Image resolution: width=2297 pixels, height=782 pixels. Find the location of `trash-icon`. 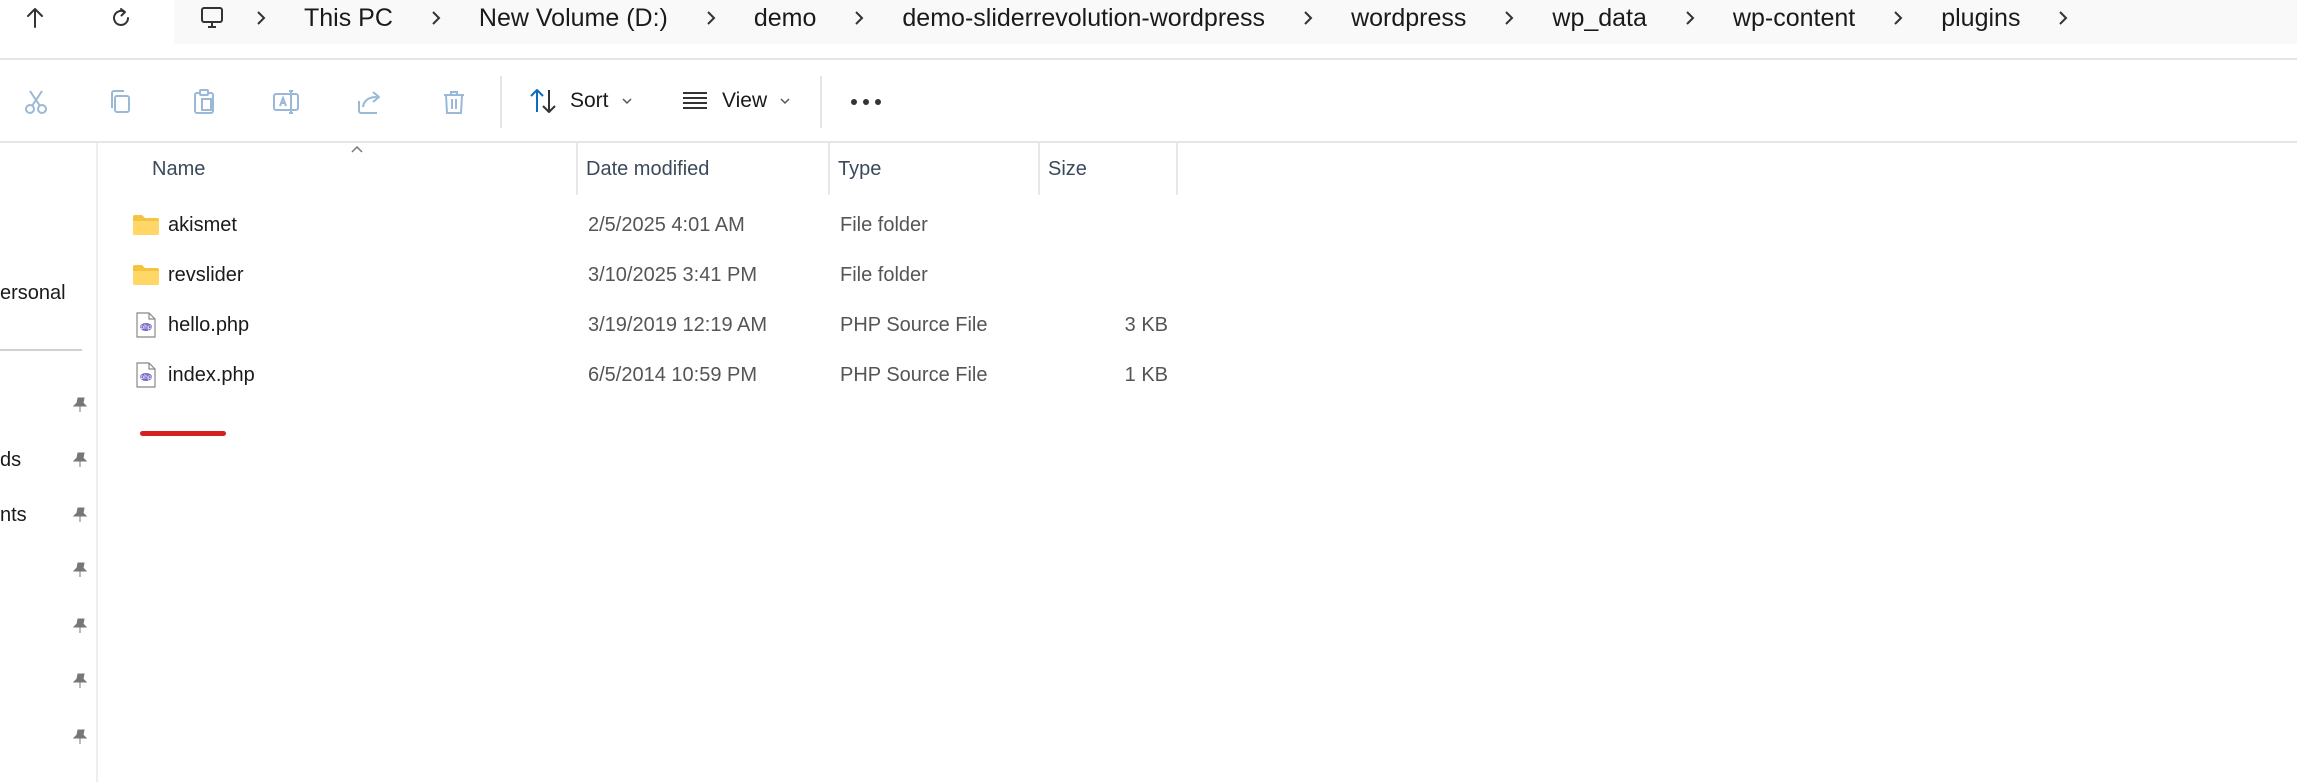

trash-icon is located at coordinates (454, 102).